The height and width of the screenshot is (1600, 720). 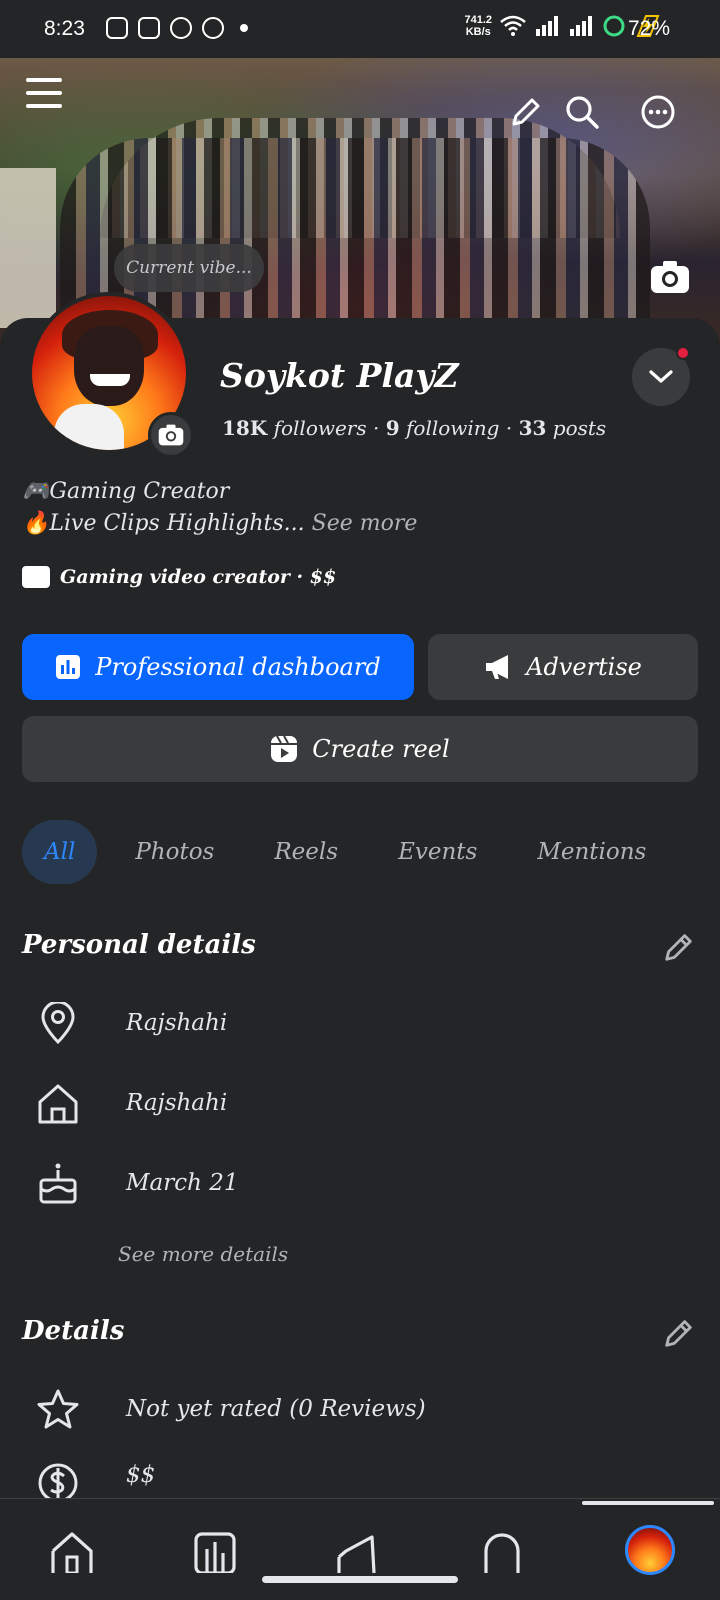 What do you see at coordinates (648, 1503) in the screenshot?
I see `active-tab-indicator` at bounding box center [648, 1503].